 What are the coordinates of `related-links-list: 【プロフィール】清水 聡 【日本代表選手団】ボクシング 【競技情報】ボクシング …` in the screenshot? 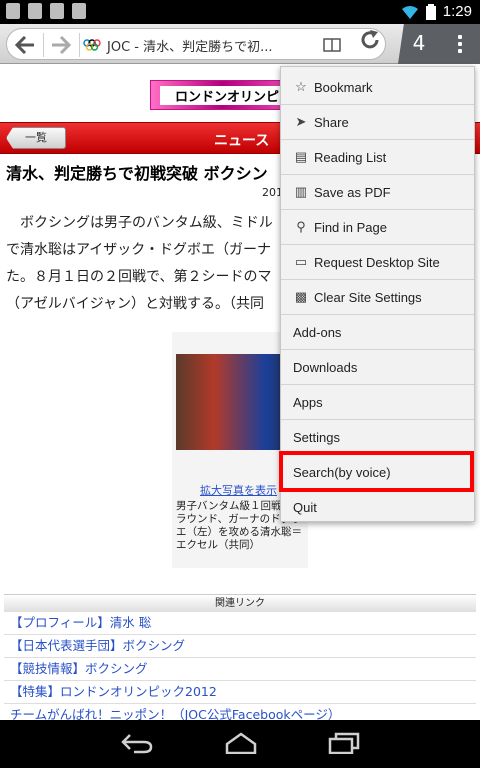 It's located at (240, 669).